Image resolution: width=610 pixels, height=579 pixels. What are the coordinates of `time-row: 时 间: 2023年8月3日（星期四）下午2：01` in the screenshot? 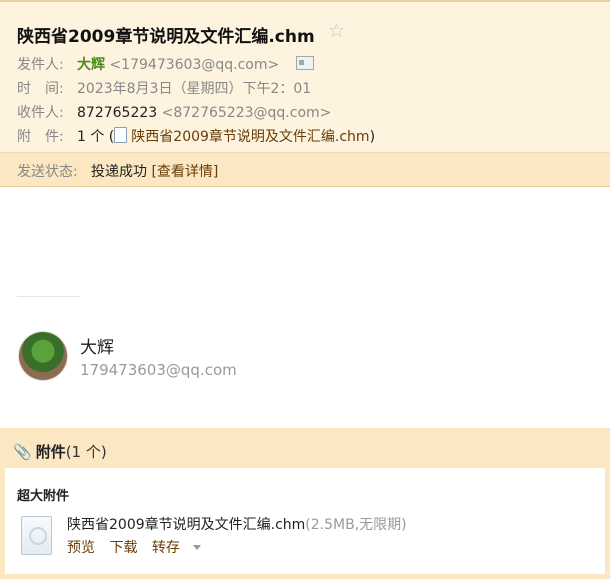 It's located at (164, 88).